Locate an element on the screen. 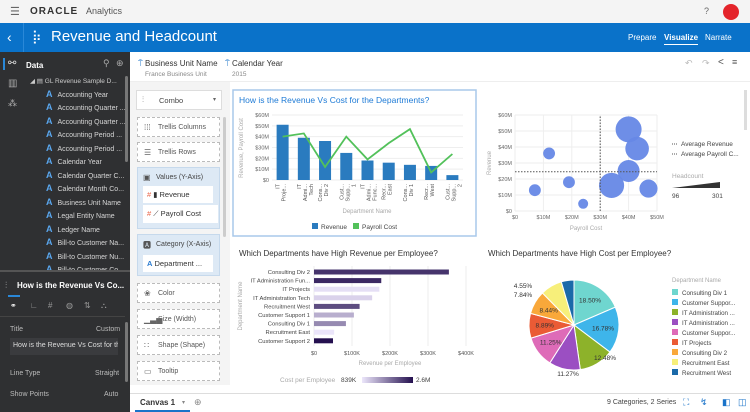  x-tick-label: West is located at coordinates (433, 190).